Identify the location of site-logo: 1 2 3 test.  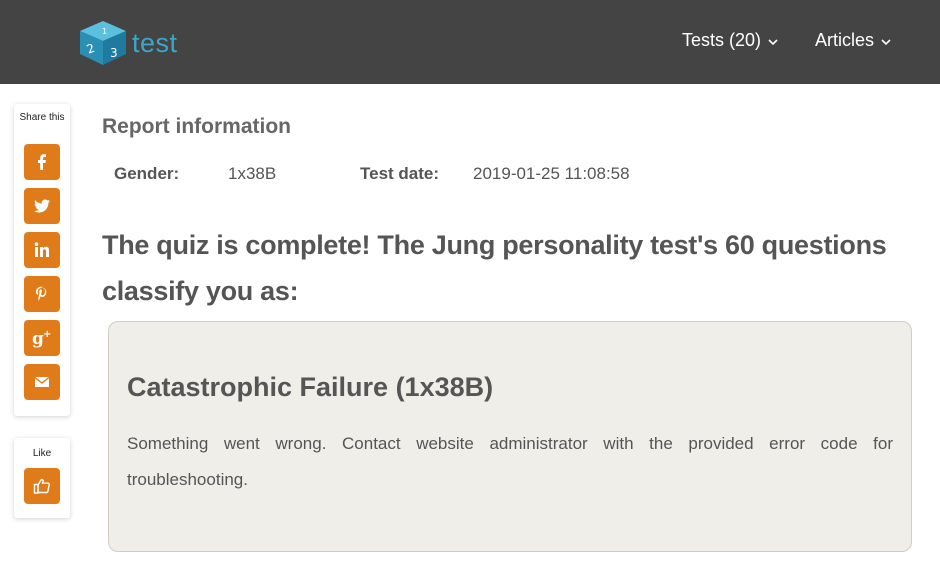
(138, 43).